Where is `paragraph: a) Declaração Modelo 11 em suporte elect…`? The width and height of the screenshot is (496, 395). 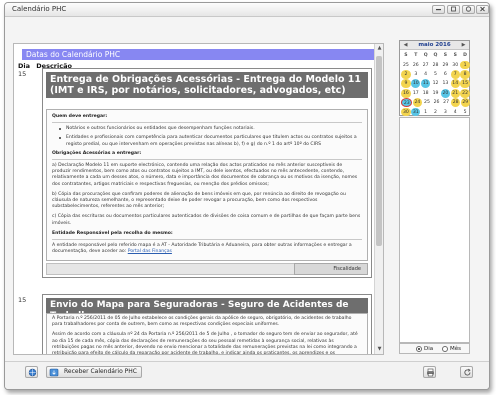 paragraph: a) Declaração Modelo 11 em suporte elect… is located at coordinates (205, 175).